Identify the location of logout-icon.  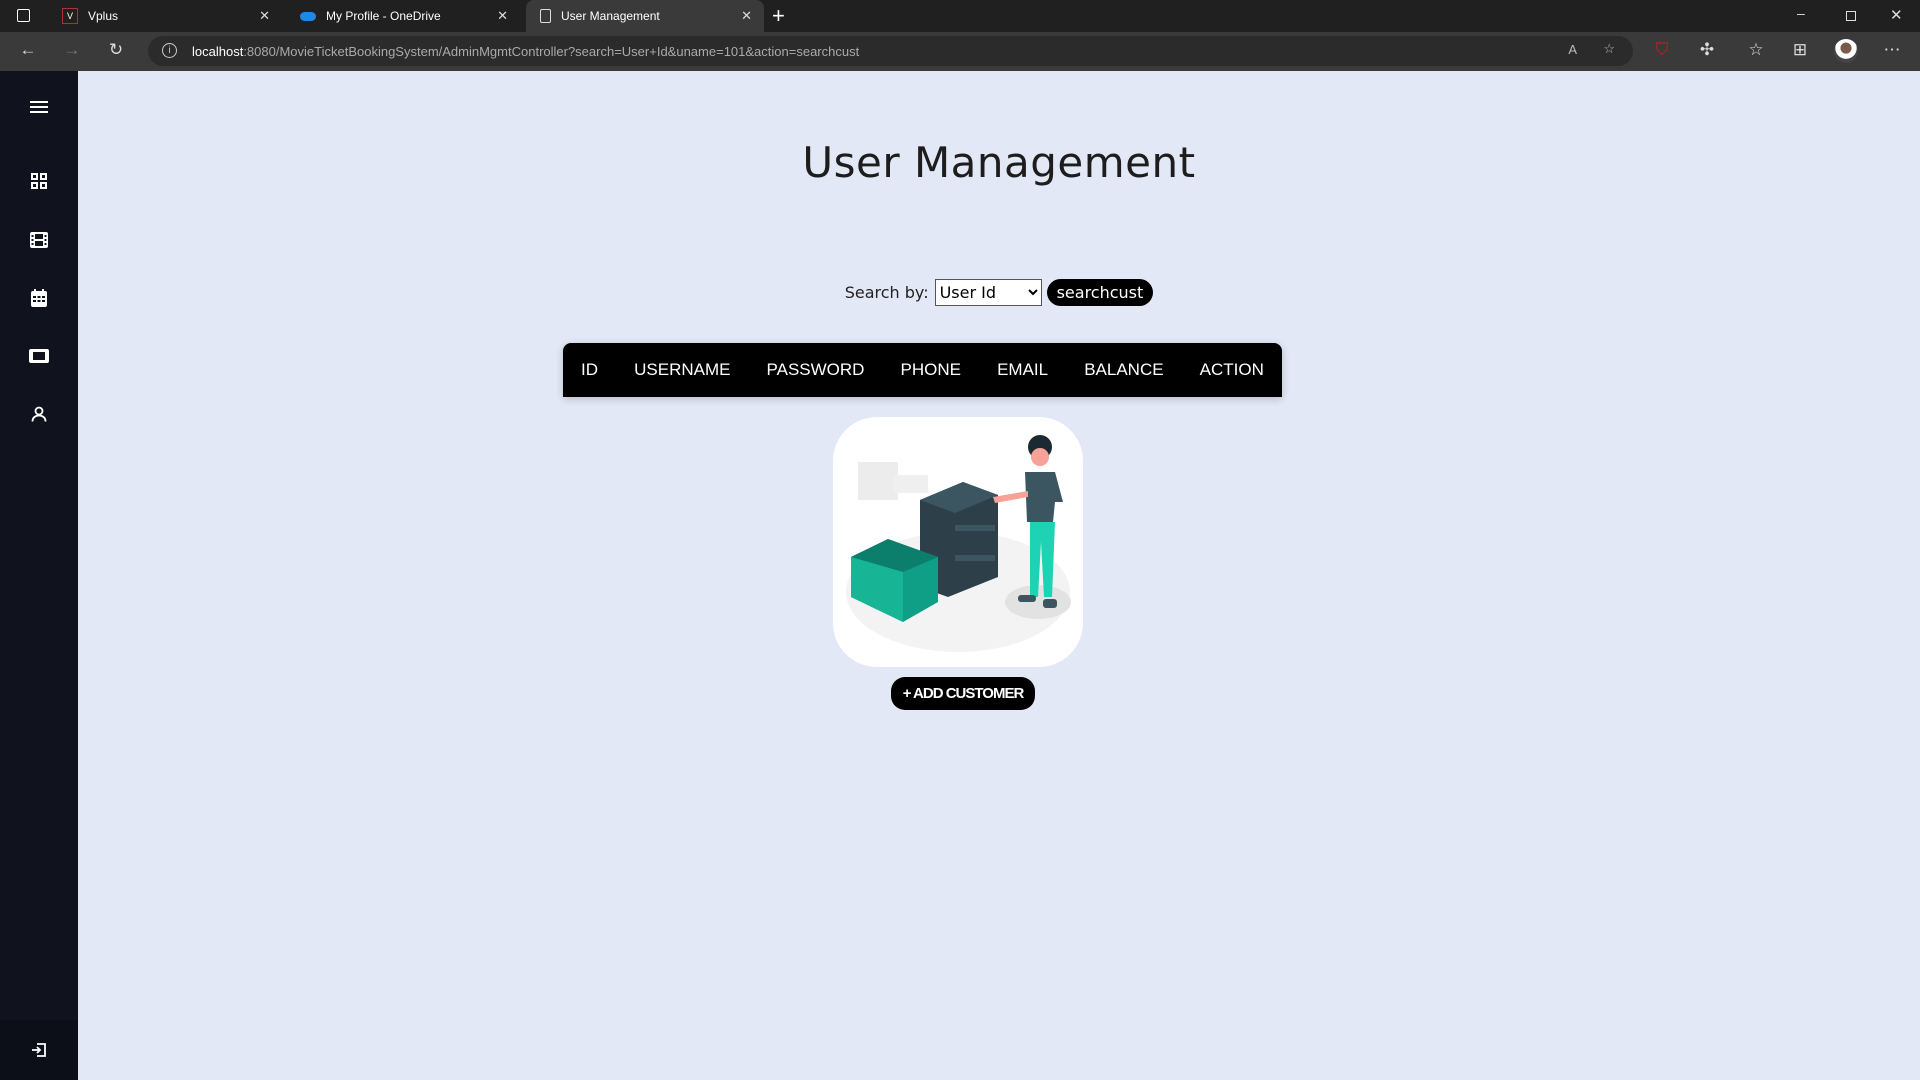
(39, 1050).